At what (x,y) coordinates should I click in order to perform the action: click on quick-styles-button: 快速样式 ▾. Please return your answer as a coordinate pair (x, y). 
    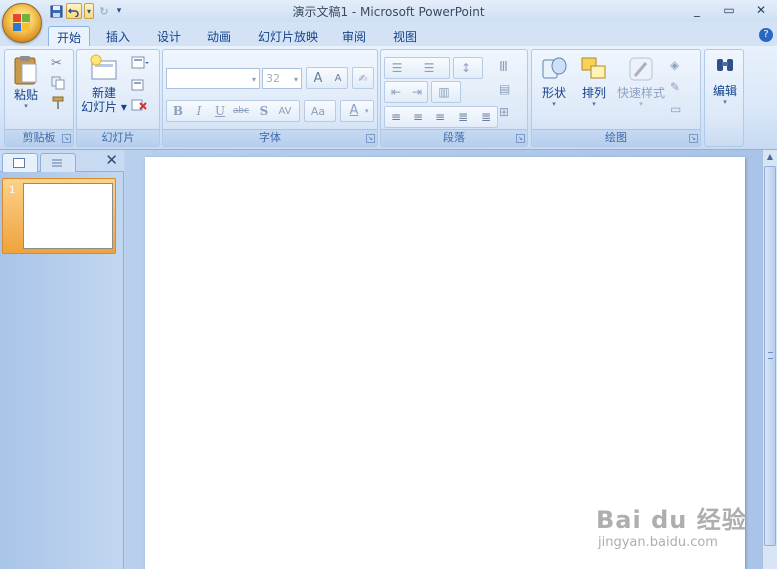
    Looking at the image, I should click on (641, 81).